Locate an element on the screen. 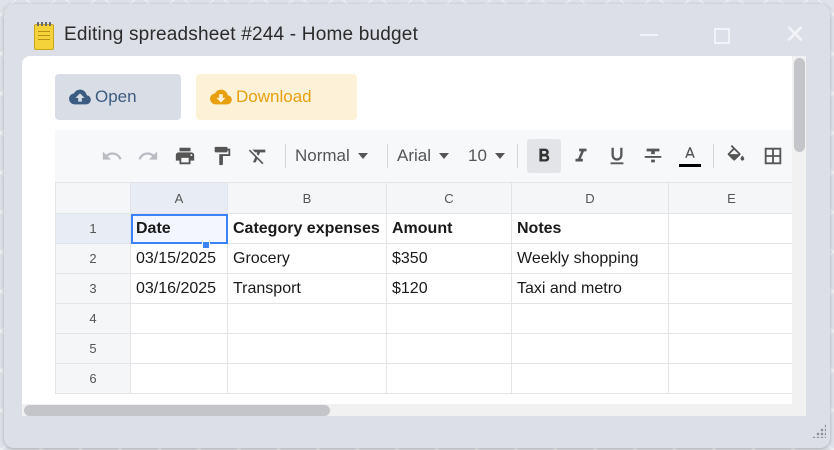  cell-e5 is located at coordinates (731, 348).